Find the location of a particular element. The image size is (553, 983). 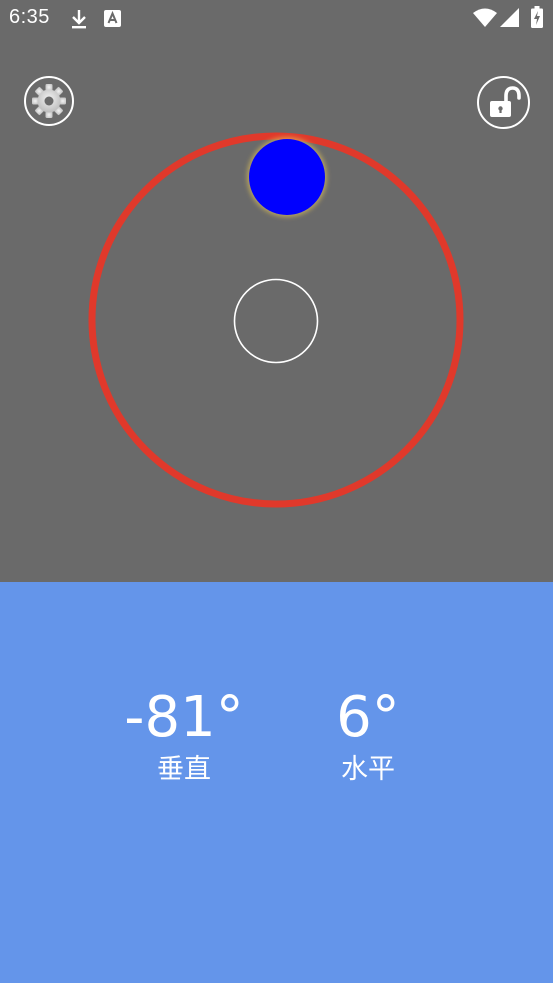

horizontal-reading: 6° 水平 is located at coordinates (368, 737).